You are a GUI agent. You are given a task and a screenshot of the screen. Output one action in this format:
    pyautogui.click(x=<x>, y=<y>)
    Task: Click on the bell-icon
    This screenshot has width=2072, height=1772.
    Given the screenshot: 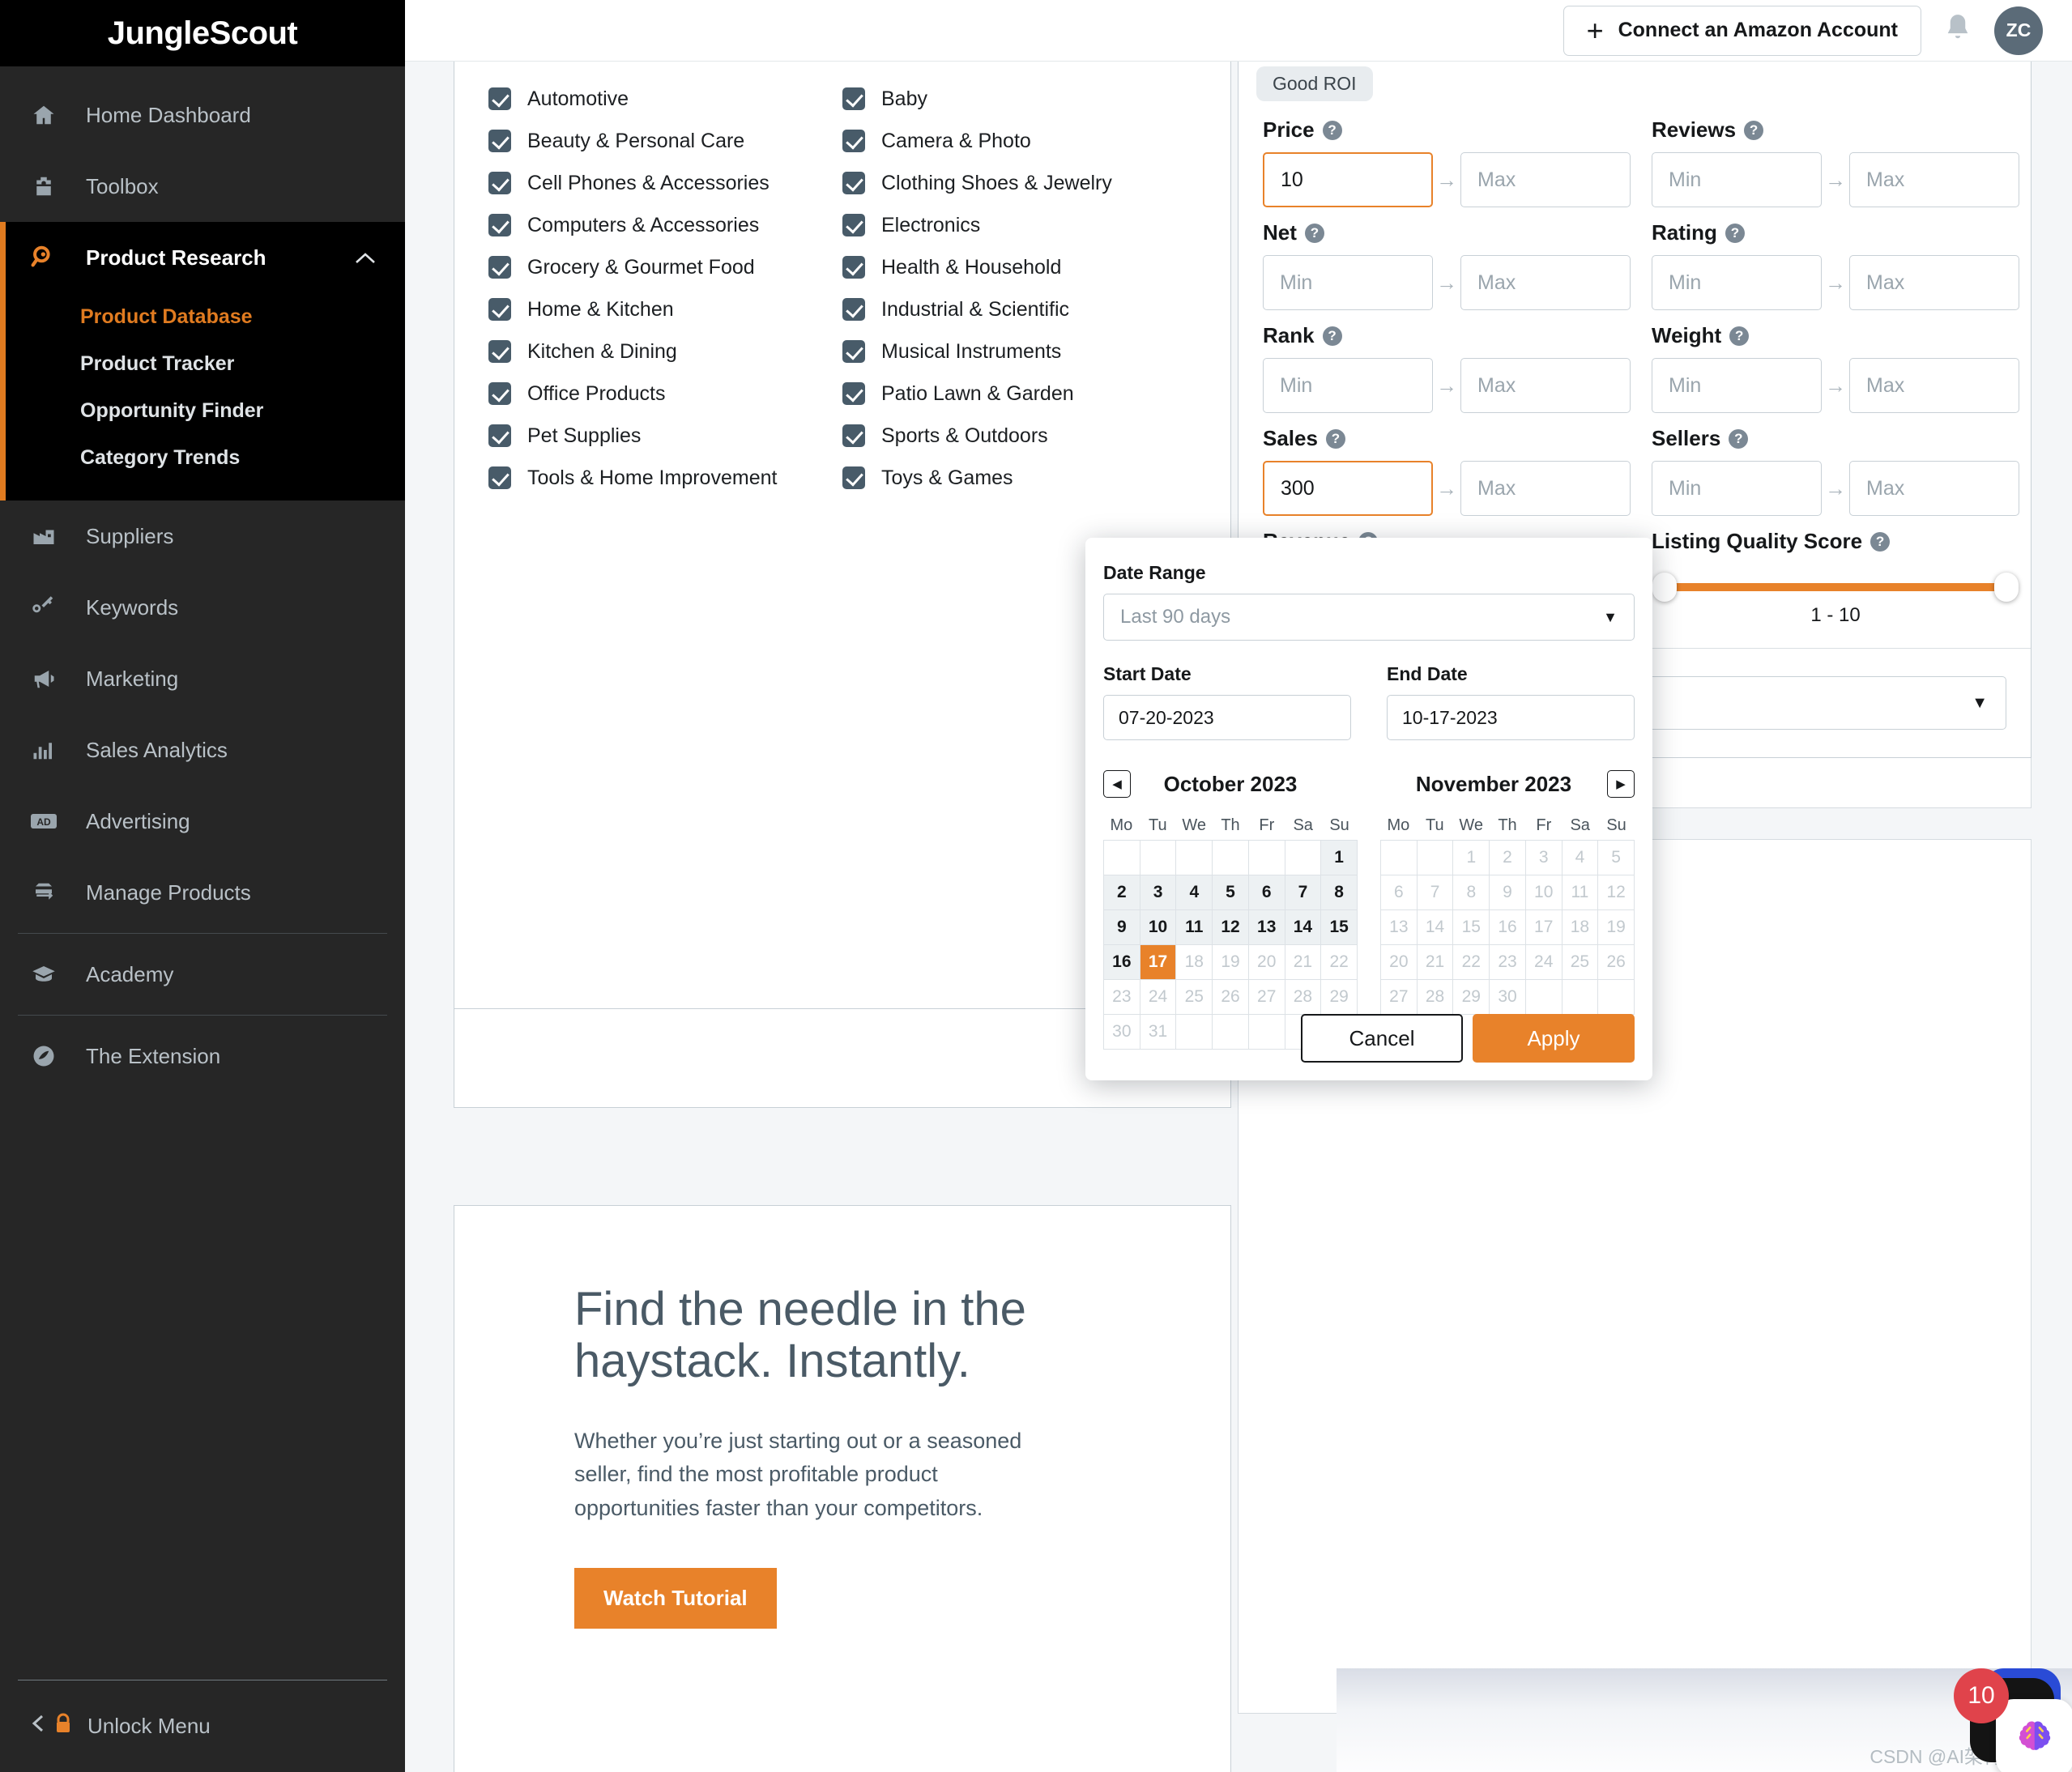 What is the action you would take?
    pyautogui.click(x=1958, y=31)
    